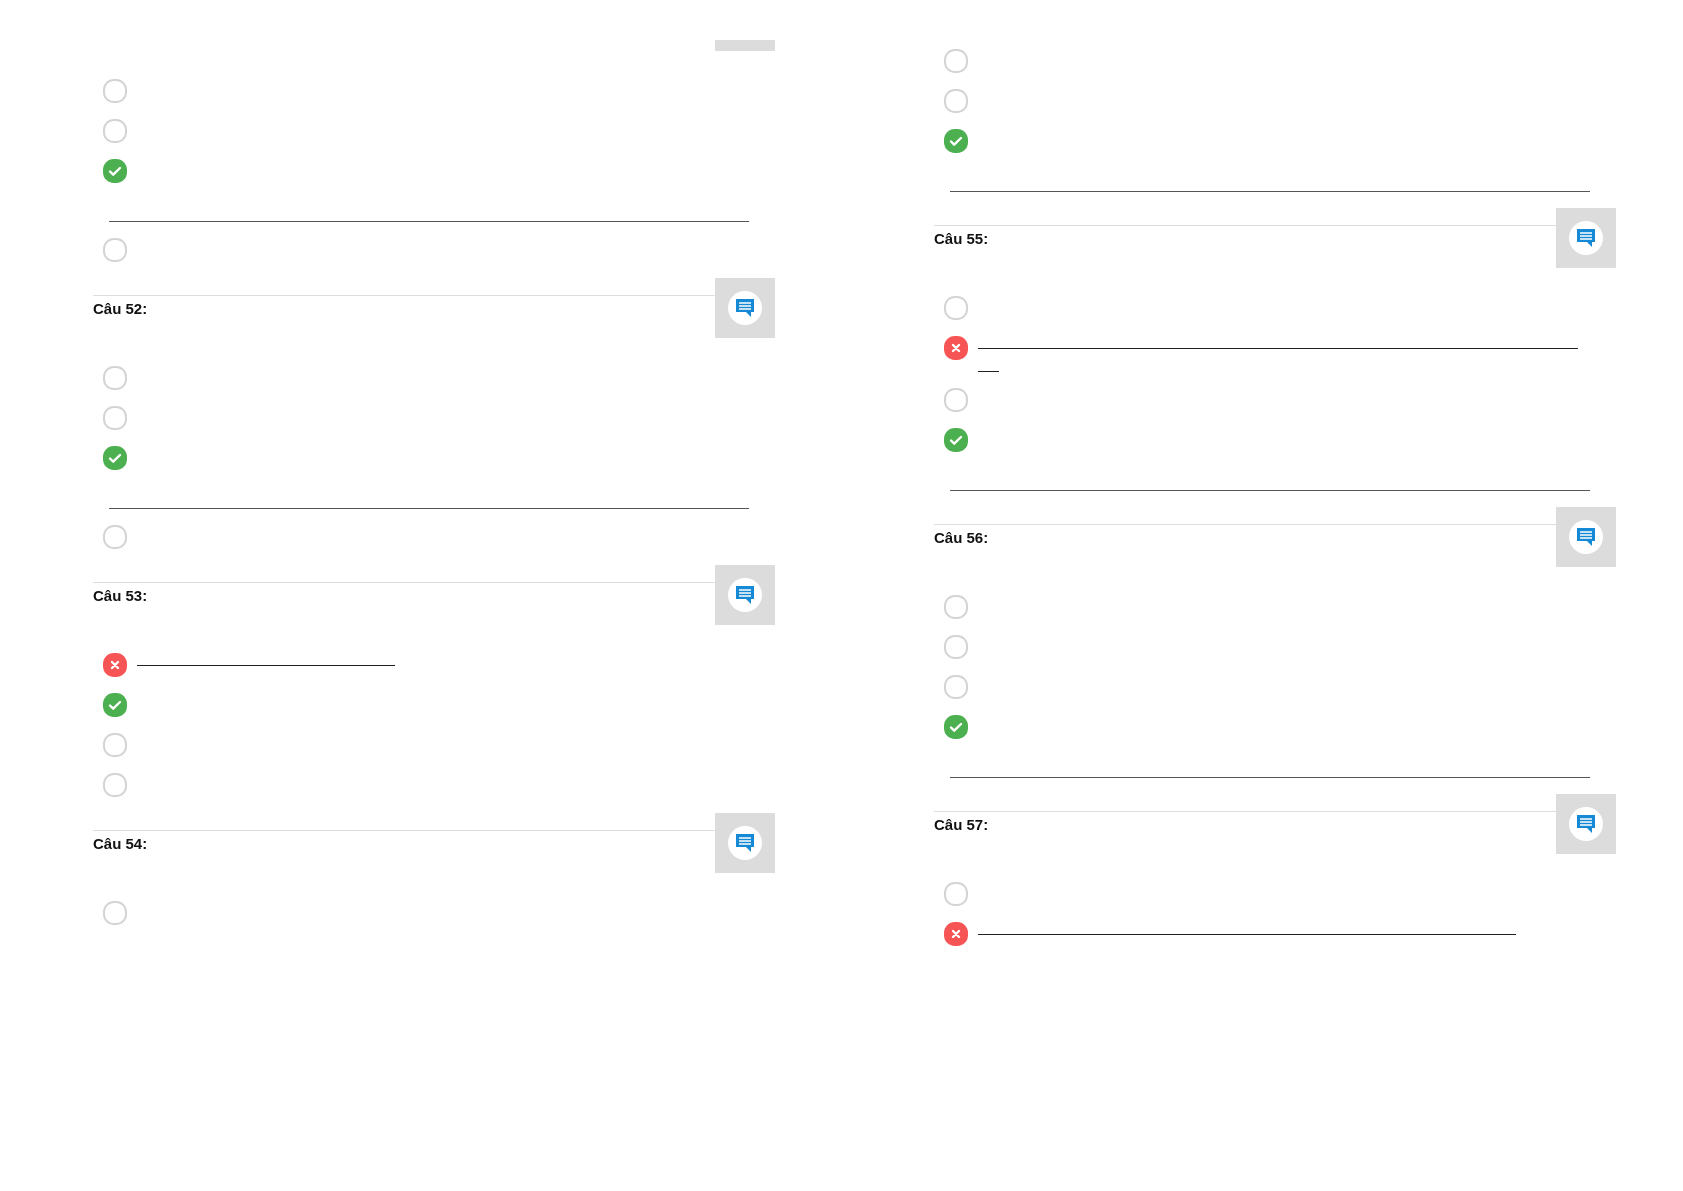 The image size is (1683, 1191). Describe the element at coordinates (120, 308) in the screenshot. I see `question-number: Câu 52:` at that location.